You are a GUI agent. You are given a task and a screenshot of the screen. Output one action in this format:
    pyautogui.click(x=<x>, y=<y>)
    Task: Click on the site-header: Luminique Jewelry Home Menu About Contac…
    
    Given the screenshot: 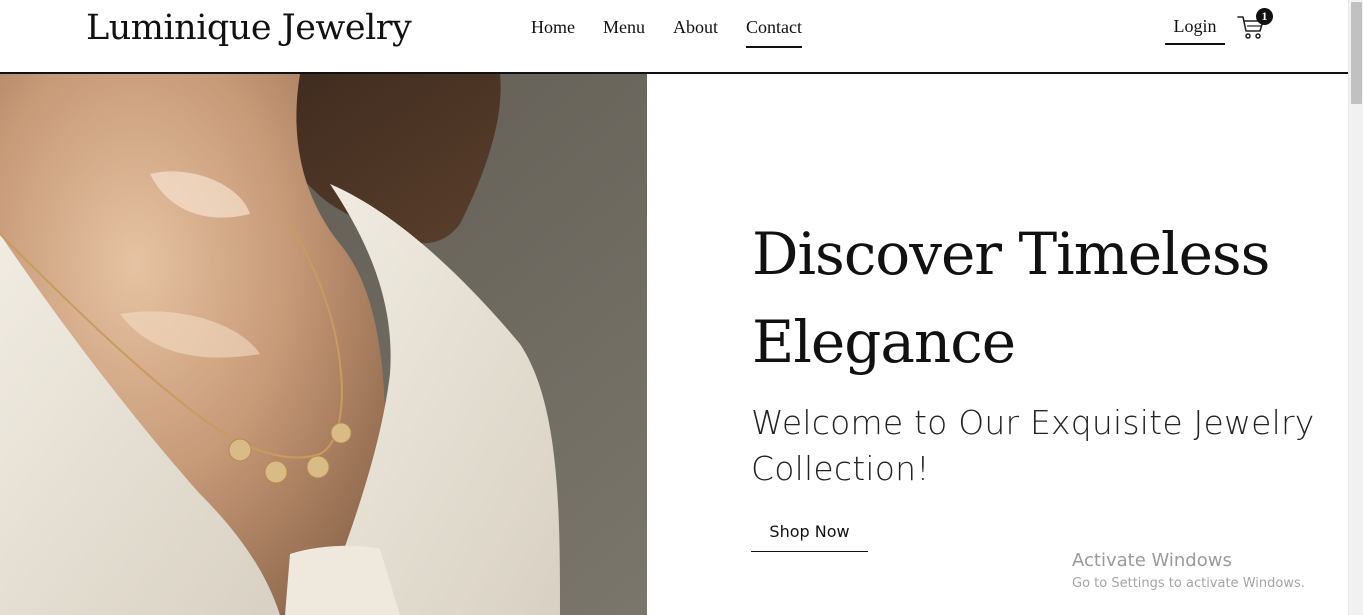 What is the action you would take?
    pyautogui.click(x=674, y=37)
    